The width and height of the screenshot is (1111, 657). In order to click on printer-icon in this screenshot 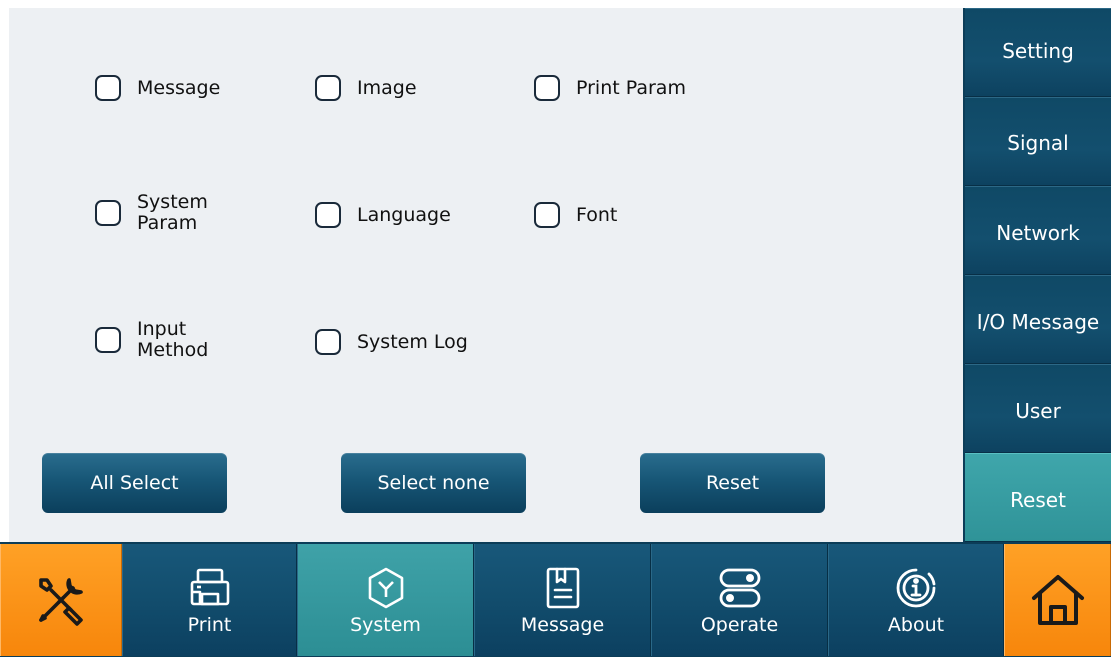, I will do `click(209, 587)`.